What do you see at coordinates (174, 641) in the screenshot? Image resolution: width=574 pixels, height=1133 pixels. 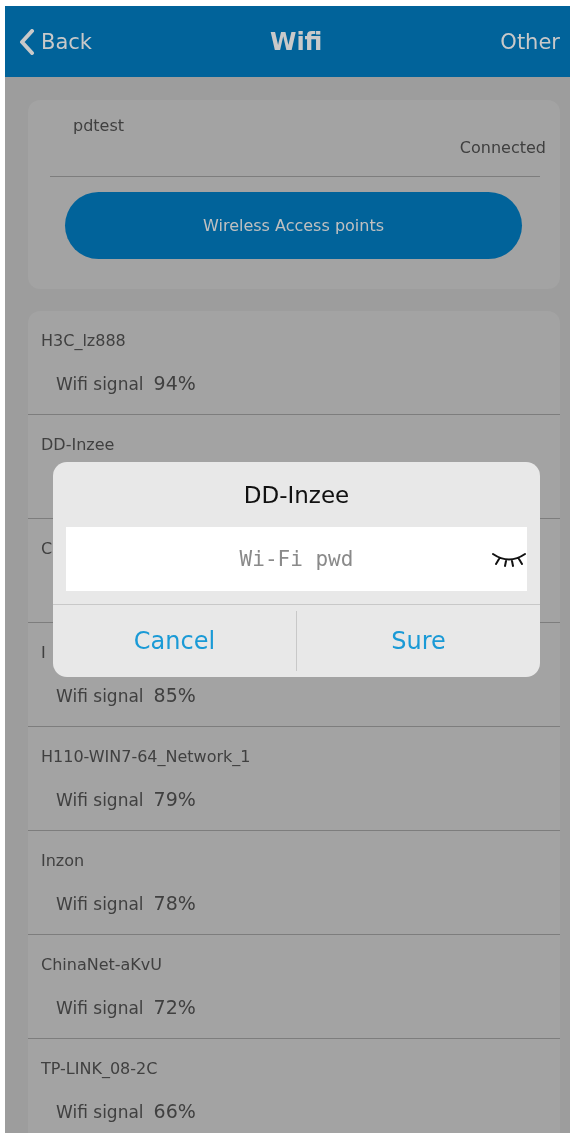 I see `dialog-button: Cancel` at bounding box center [174, 641].